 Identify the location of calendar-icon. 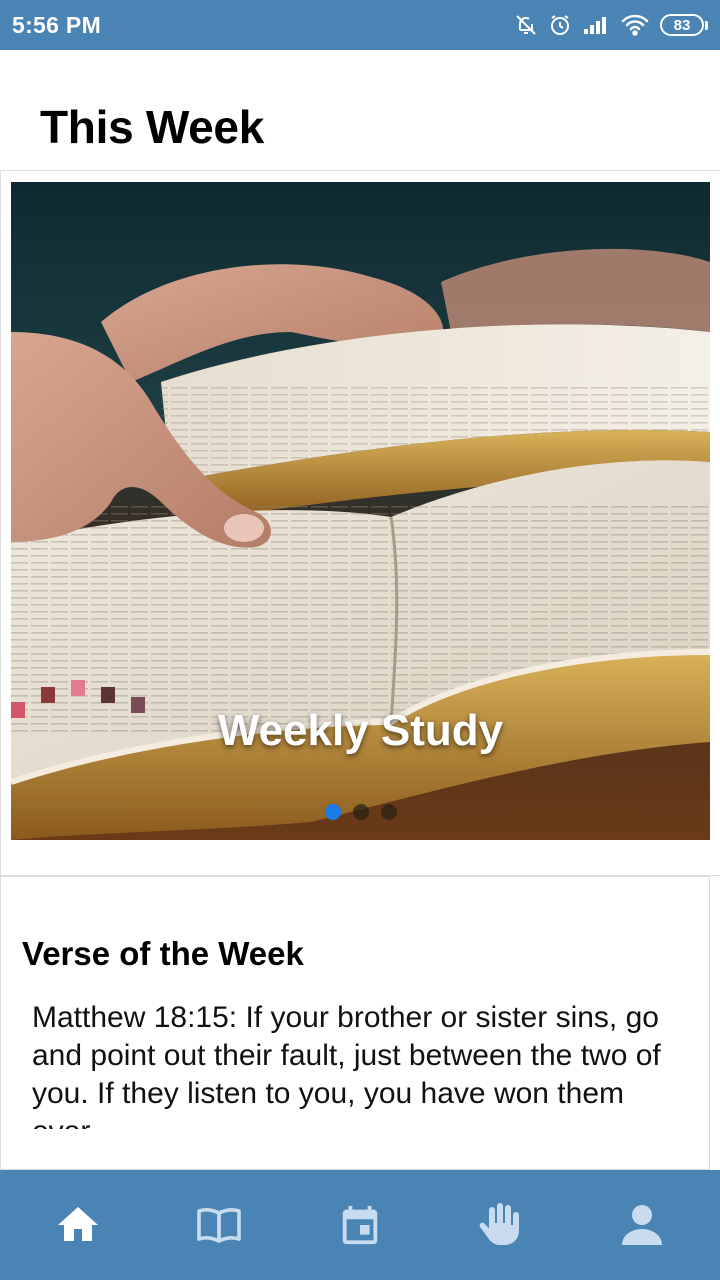
(360, 1225).